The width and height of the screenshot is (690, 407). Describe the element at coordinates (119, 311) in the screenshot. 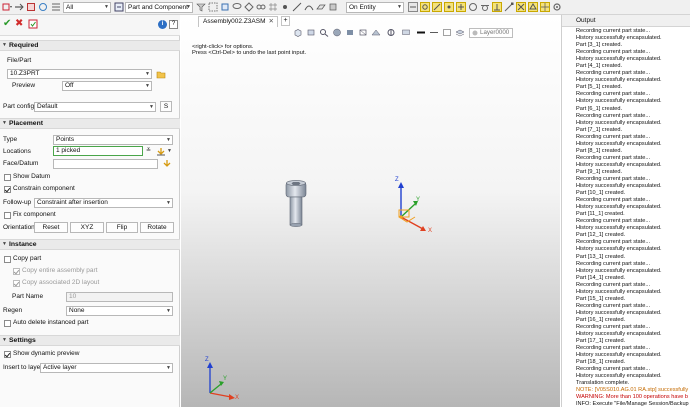

I see `regen-select: None ▼` at that location.